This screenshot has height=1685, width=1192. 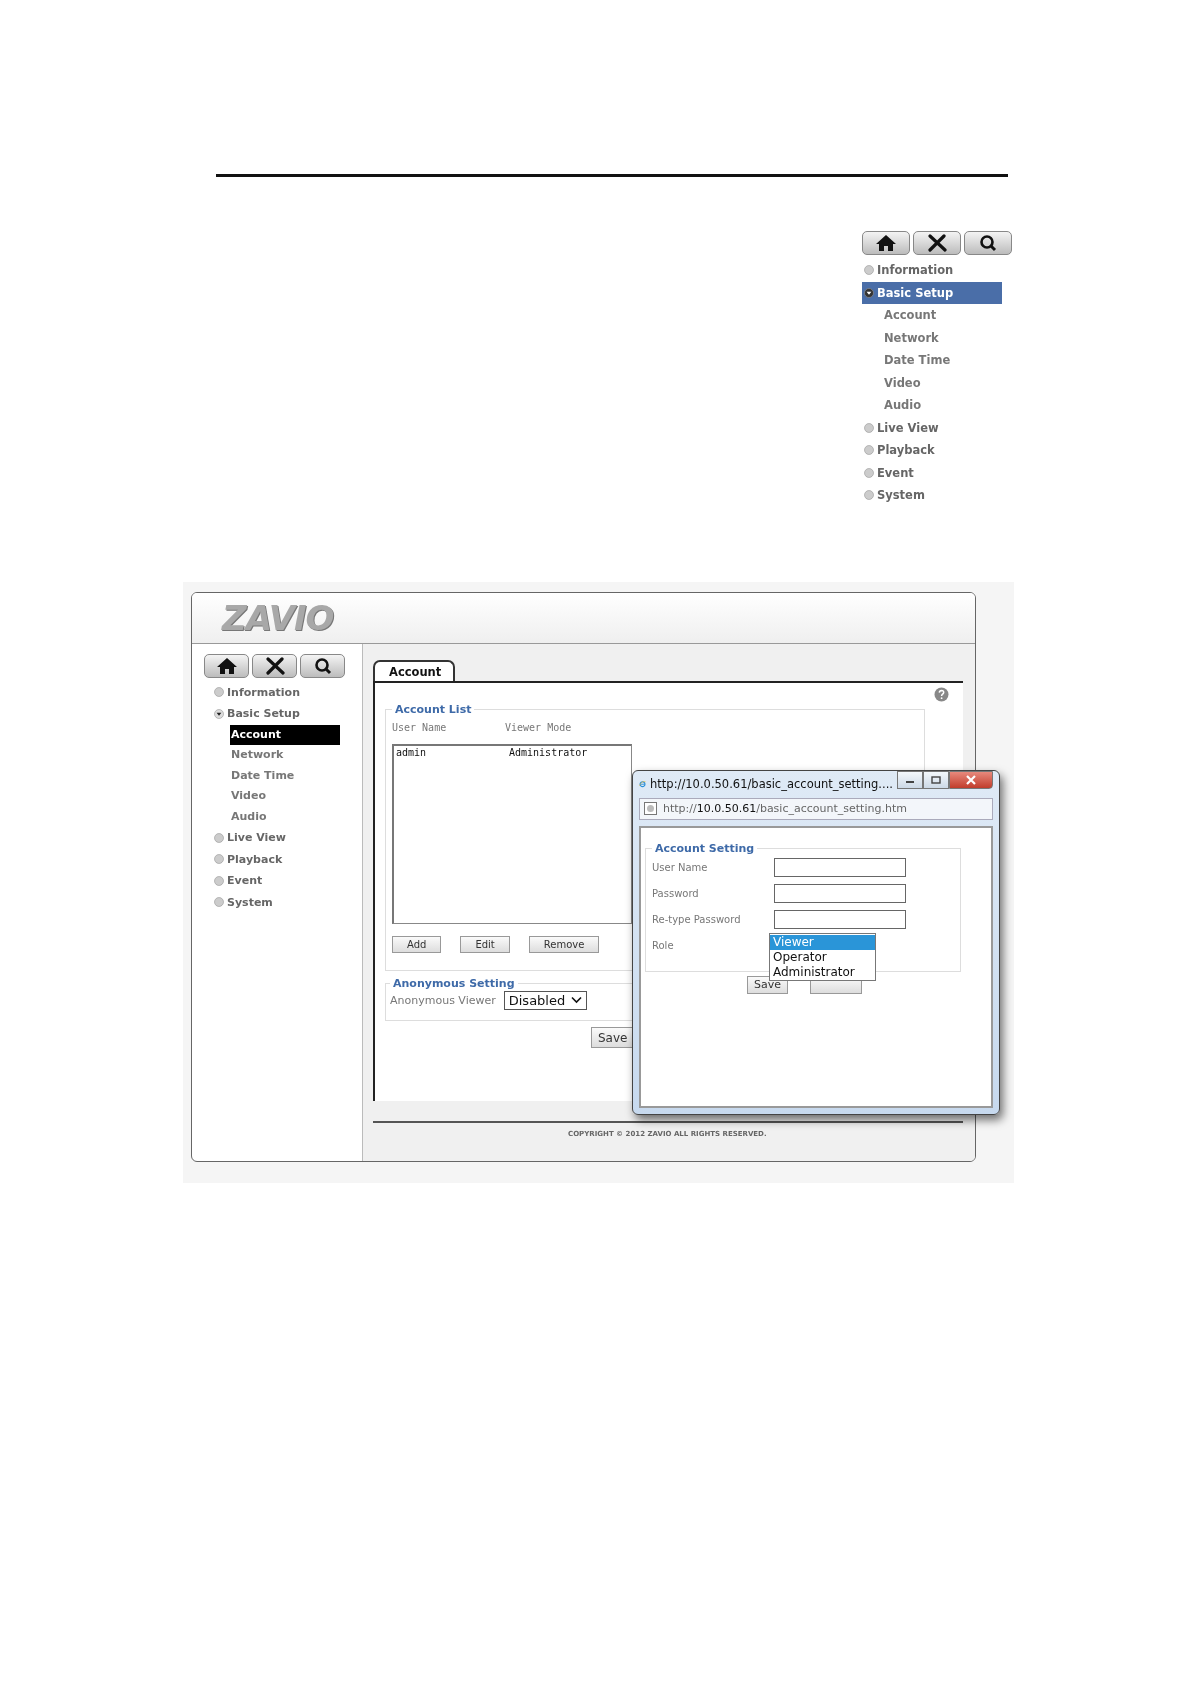 What do you see at coordinates (650, 808) in the screenshot?
I see `page-icon` at bounding box center [650, 808].